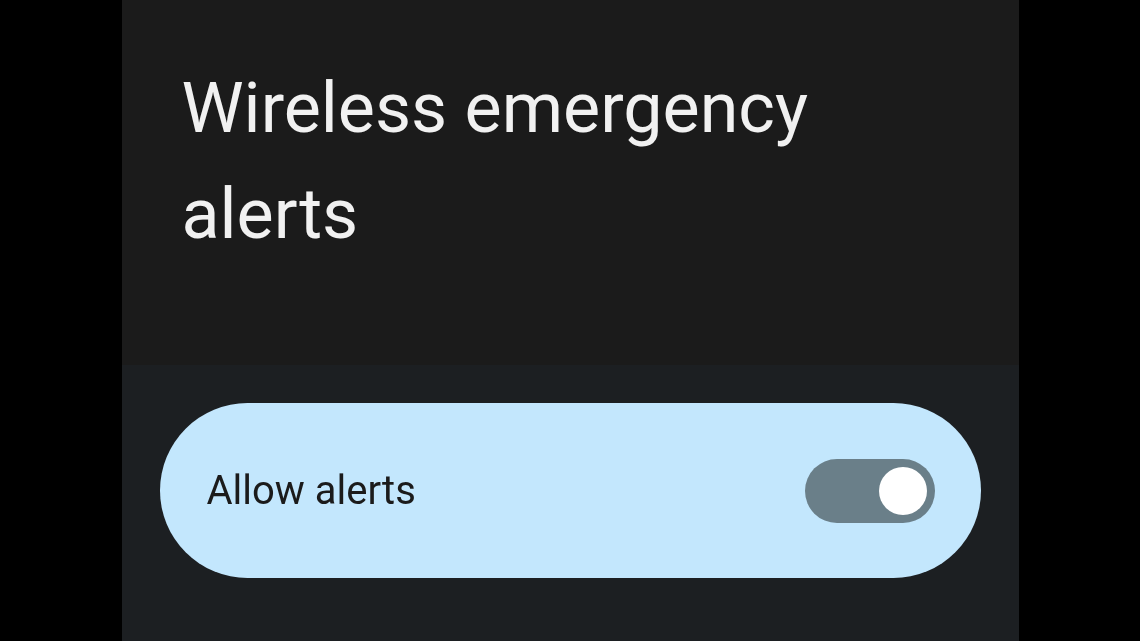 This screenshot has width=1140, height=641. I want to click on toggle-label: Allow alerts, so click(311, 490).